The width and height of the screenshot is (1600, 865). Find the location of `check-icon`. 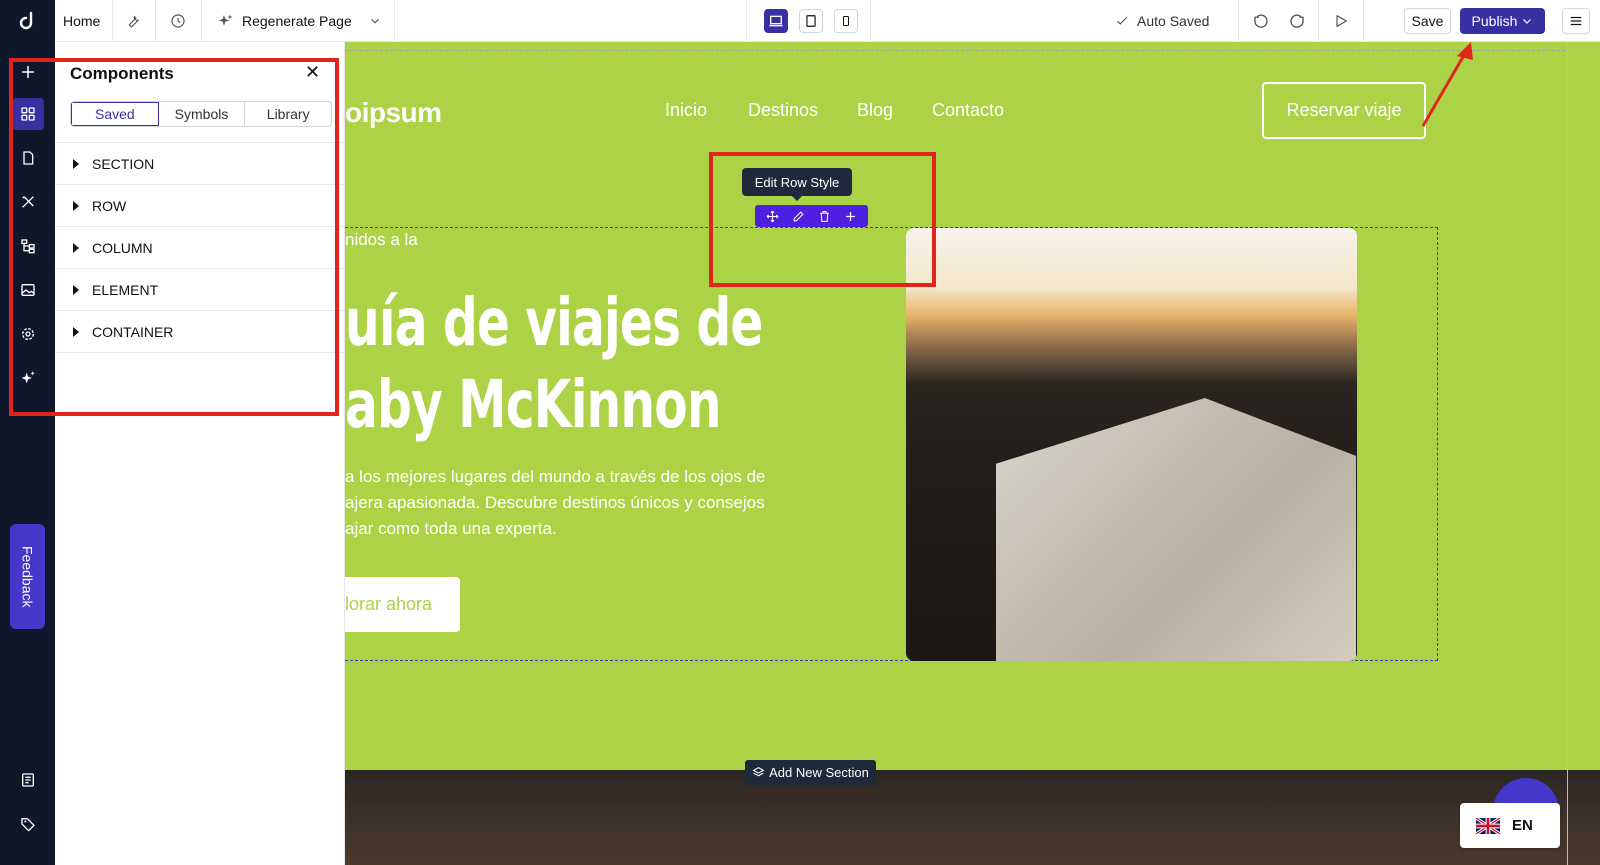

check-icon is located at coordinates (1122, 21).